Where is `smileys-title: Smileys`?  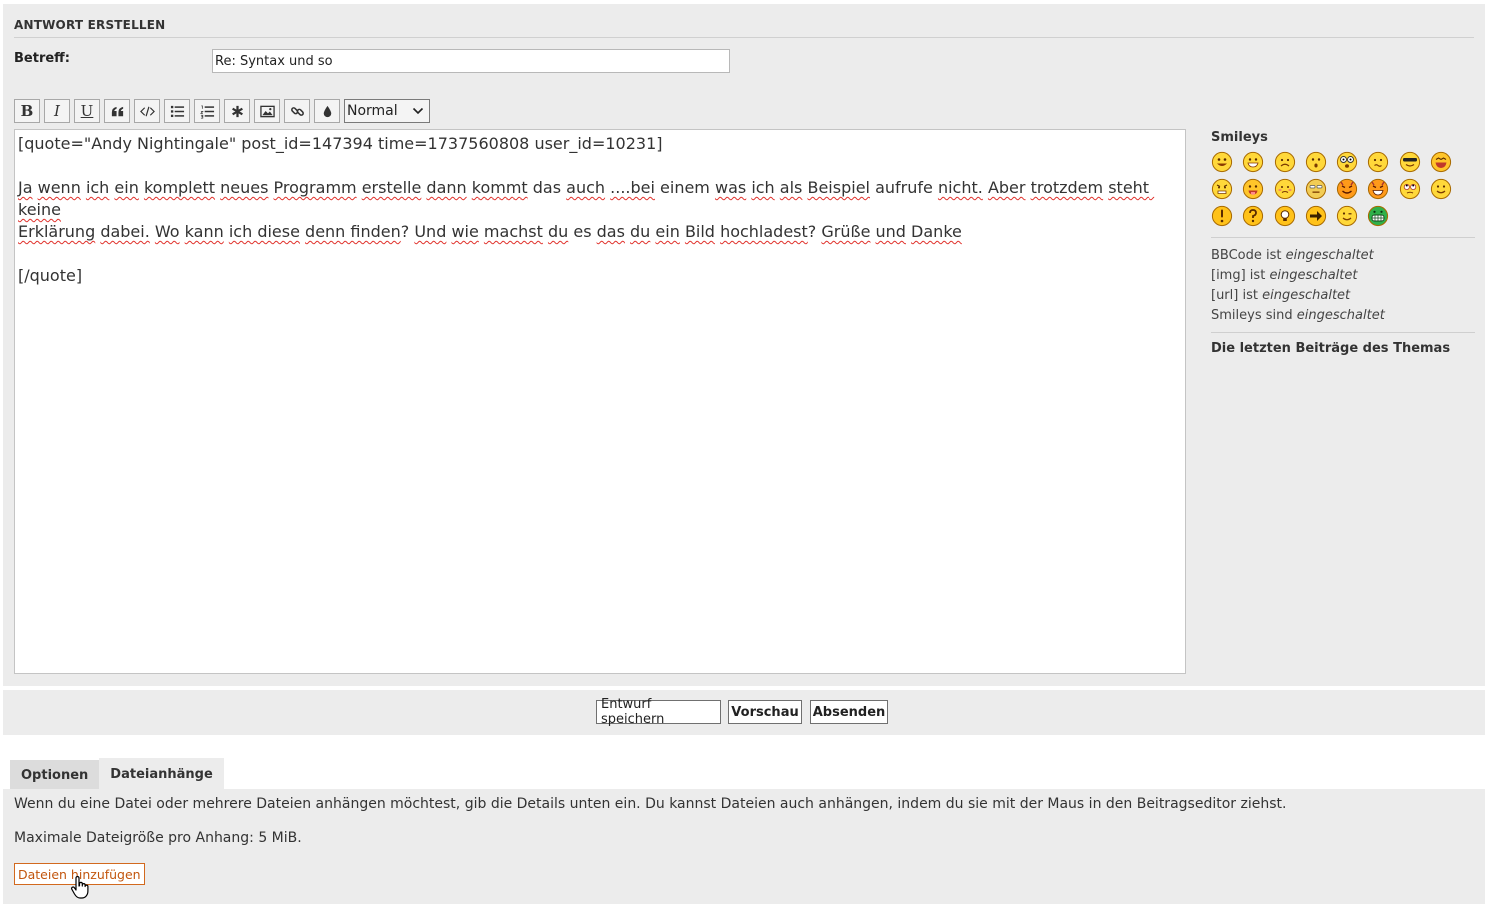
smileys-title: Smileys is located at coordinates (1239, 137).